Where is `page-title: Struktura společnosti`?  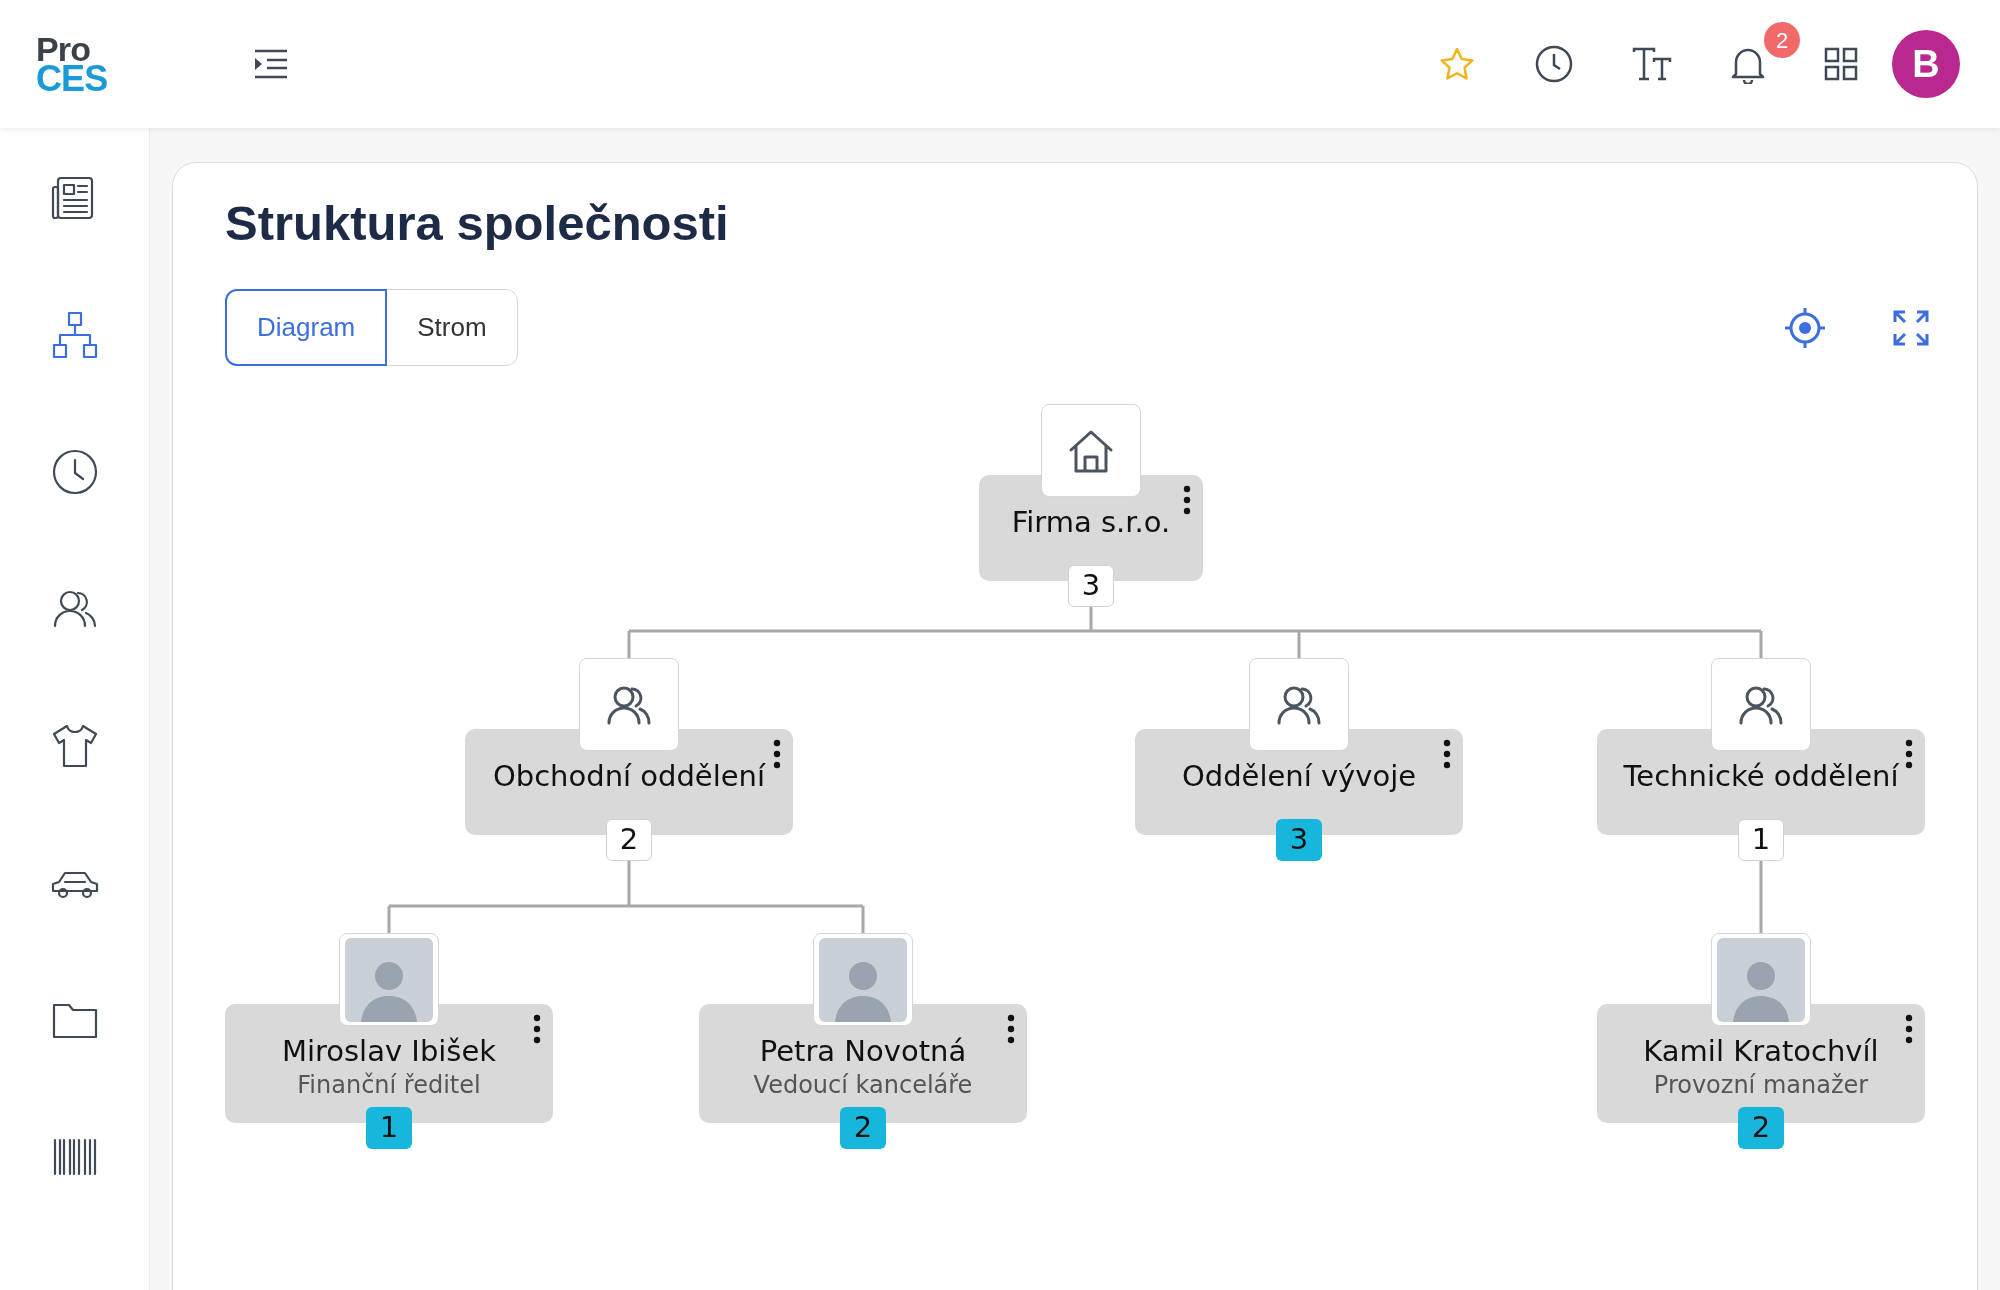
page-title: Struktura společnosti is located at coordinates (477, 223).